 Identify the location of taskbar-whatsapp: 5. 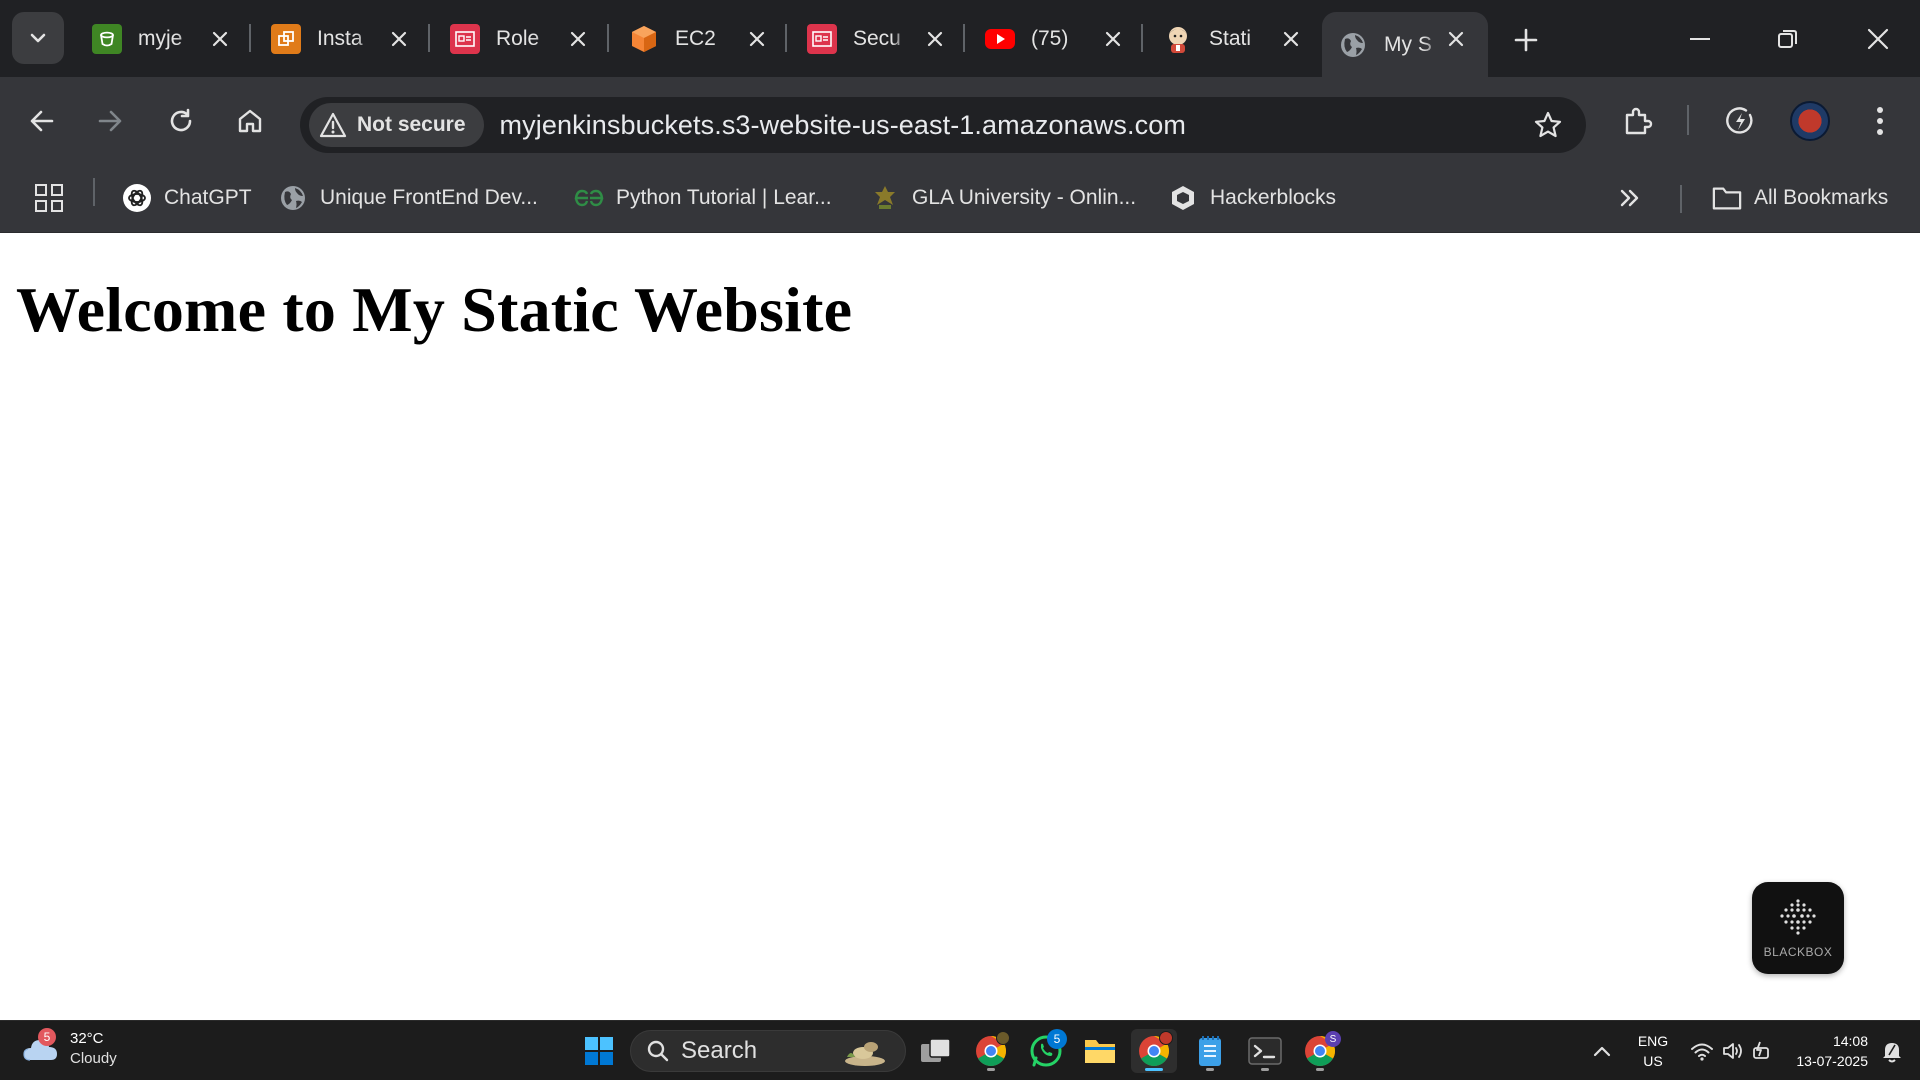
(1046, 1051).